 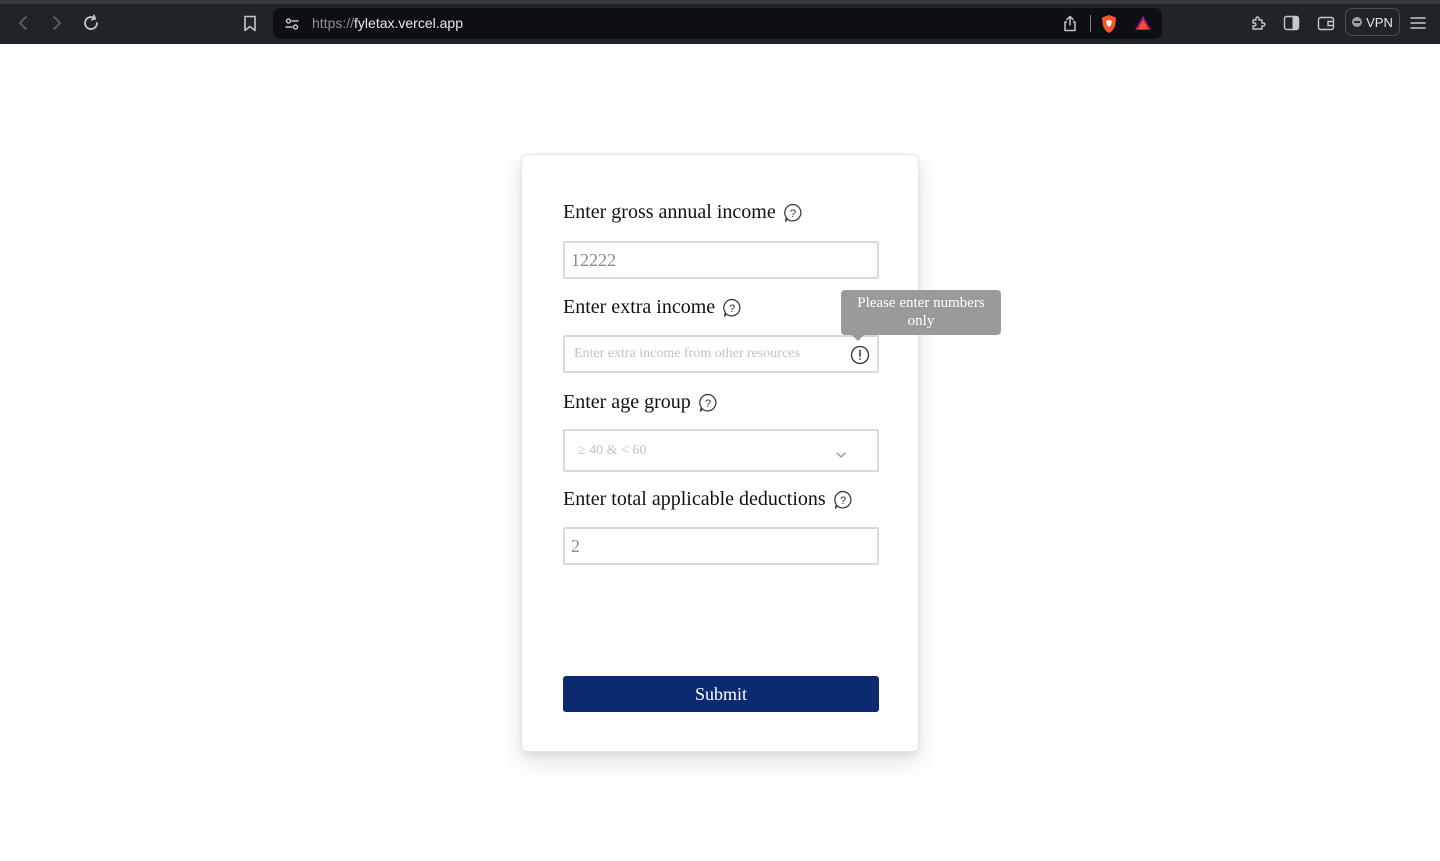 What do you see at coordinates (721, 694) in the screenshot?
I see `submit-button: Submit` at bounding box center [721, 694].